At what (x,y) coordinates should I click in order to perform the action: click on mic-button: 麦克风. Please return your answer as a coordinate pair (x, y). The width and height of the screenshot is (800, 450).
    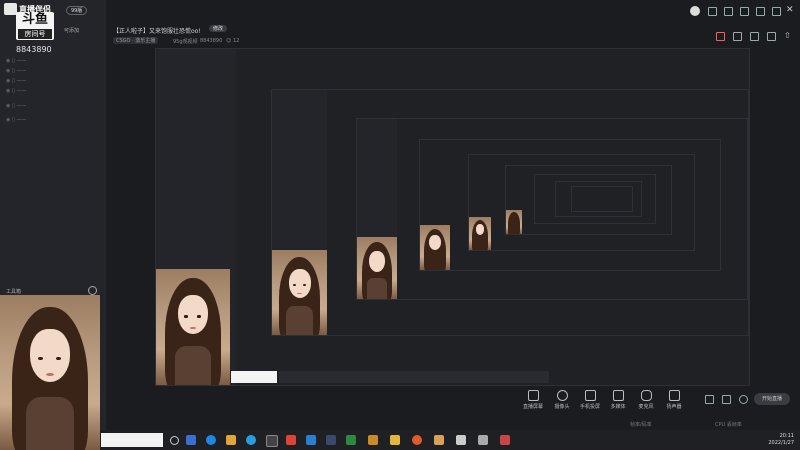
    Looking at the image, I should click on (646, 400).